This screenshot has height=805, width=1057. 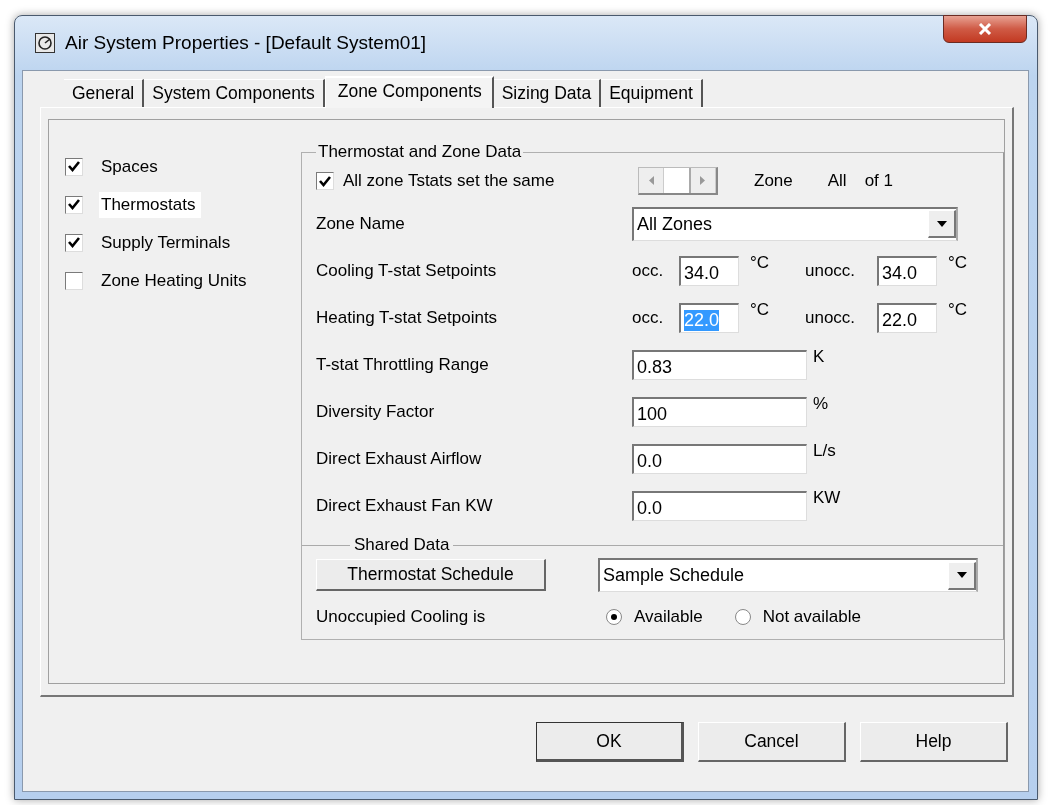 What do you see at coordinates (168, 242) in the screenshot?
I see `checkbox-label: Supply Terminals` at bounding box center [168, 242].